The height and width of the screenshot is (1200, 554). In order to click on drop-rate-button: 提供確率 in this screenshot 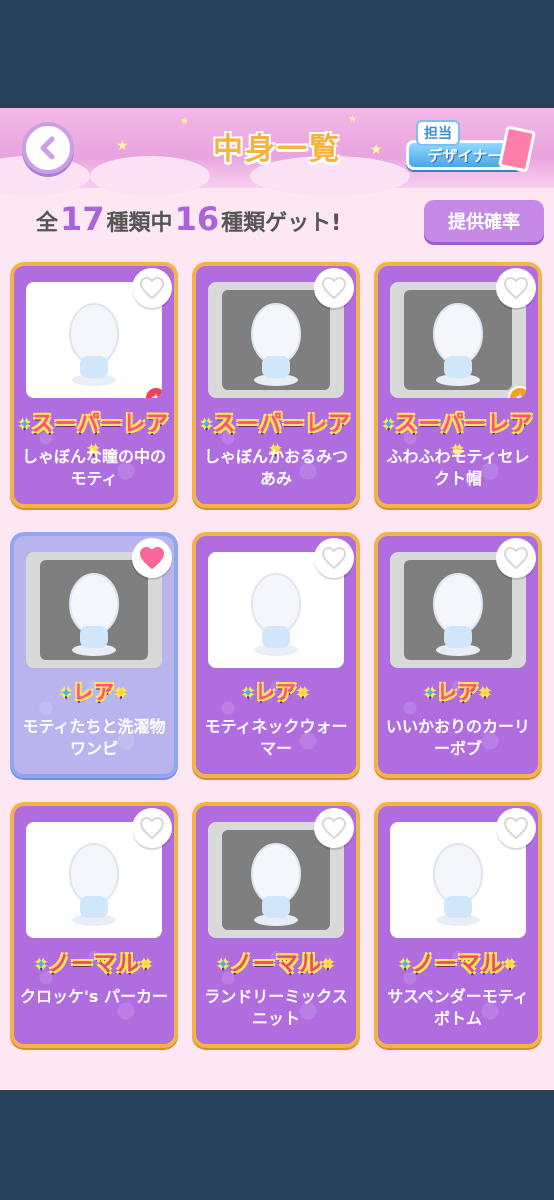, I will do `click(484, 221)`.